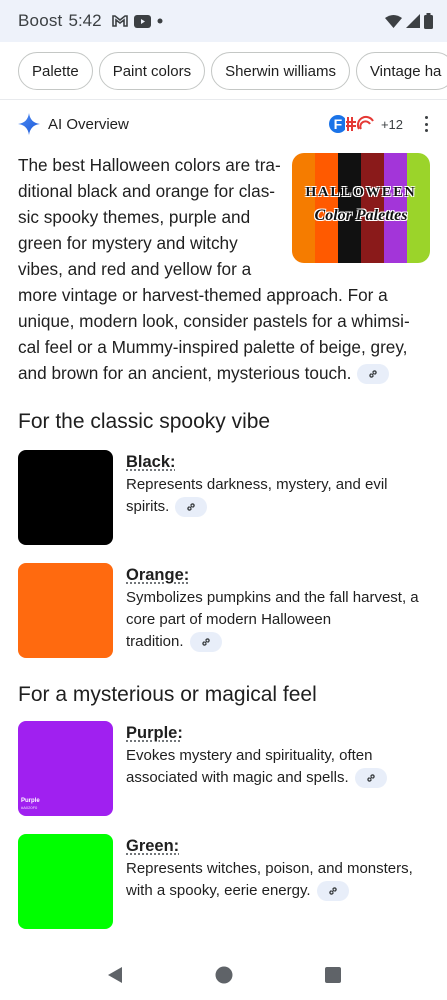 This screenshot has height=1000, width=447. I want to click on source-logo-icon, so click(359, 124).